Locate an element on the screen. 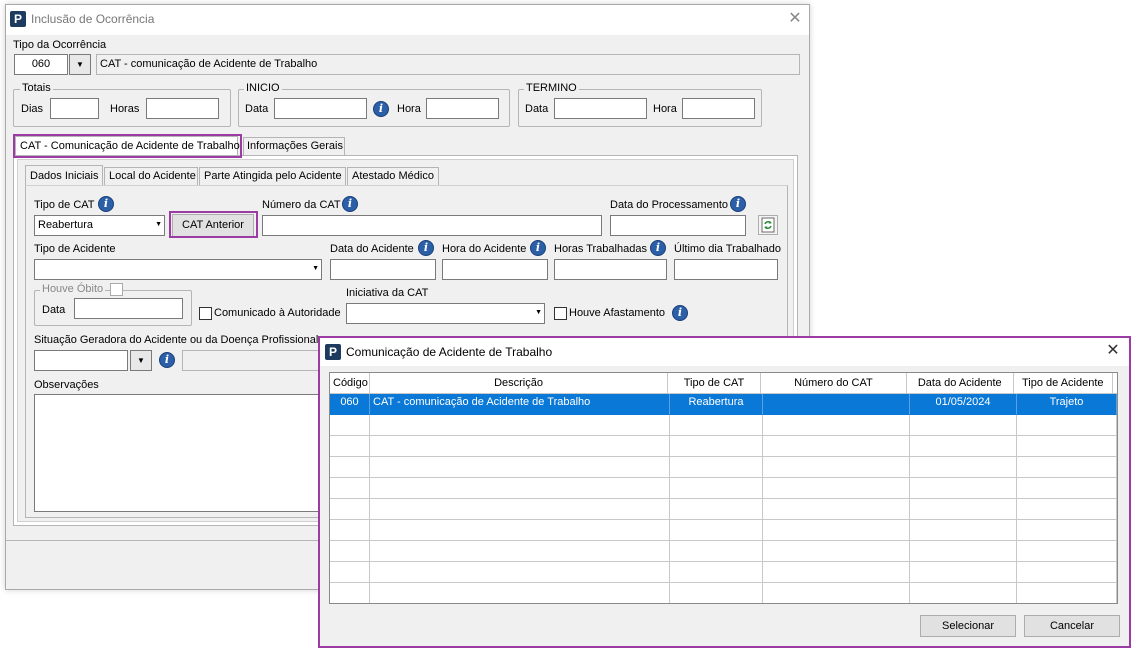 This screenshot has height=652, width=1135. main-window-title: Inclusão de Ocorrência is located at coordinates (93, 19).